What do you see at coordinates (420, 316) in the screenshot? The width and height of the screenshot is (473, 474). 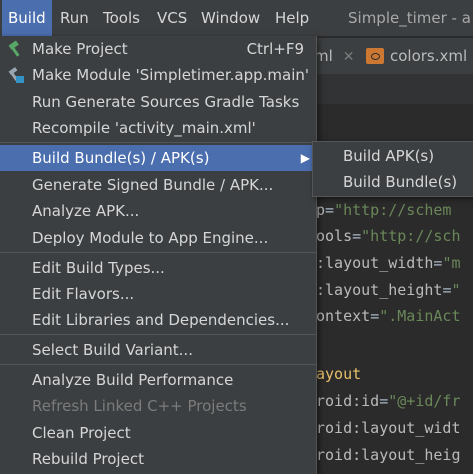 I see `code-string: ".MainAct` at bounding box center [420, 316].